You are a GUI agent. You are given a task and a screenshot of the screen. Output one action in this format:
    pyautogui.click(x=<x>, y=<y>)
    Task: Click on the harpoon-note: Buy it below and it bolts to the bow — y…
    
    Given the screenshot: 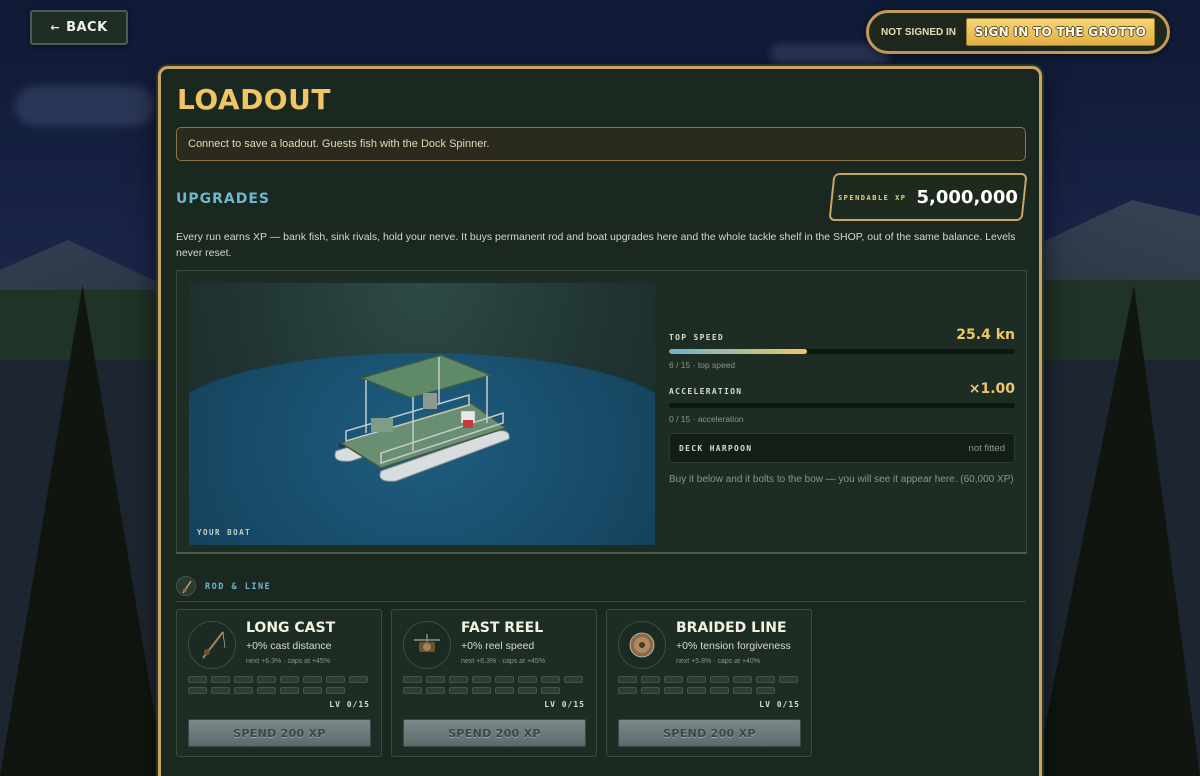 What is the action you would take?
    pyautogui.click(x=841, y=479)
    